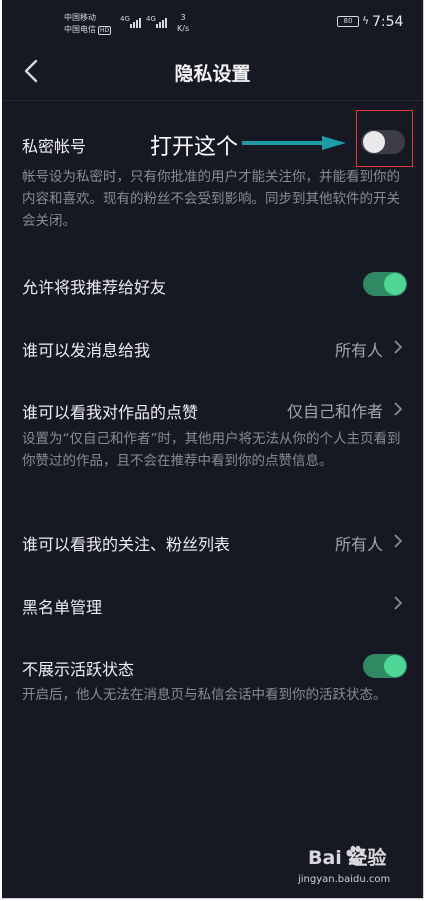 The height and width of the screenshot is (901, 426). Describe the element at coordinates (110, 412) in the screenshot. I see `likes-label: 谁可以看我对作品的点赞` at that location.